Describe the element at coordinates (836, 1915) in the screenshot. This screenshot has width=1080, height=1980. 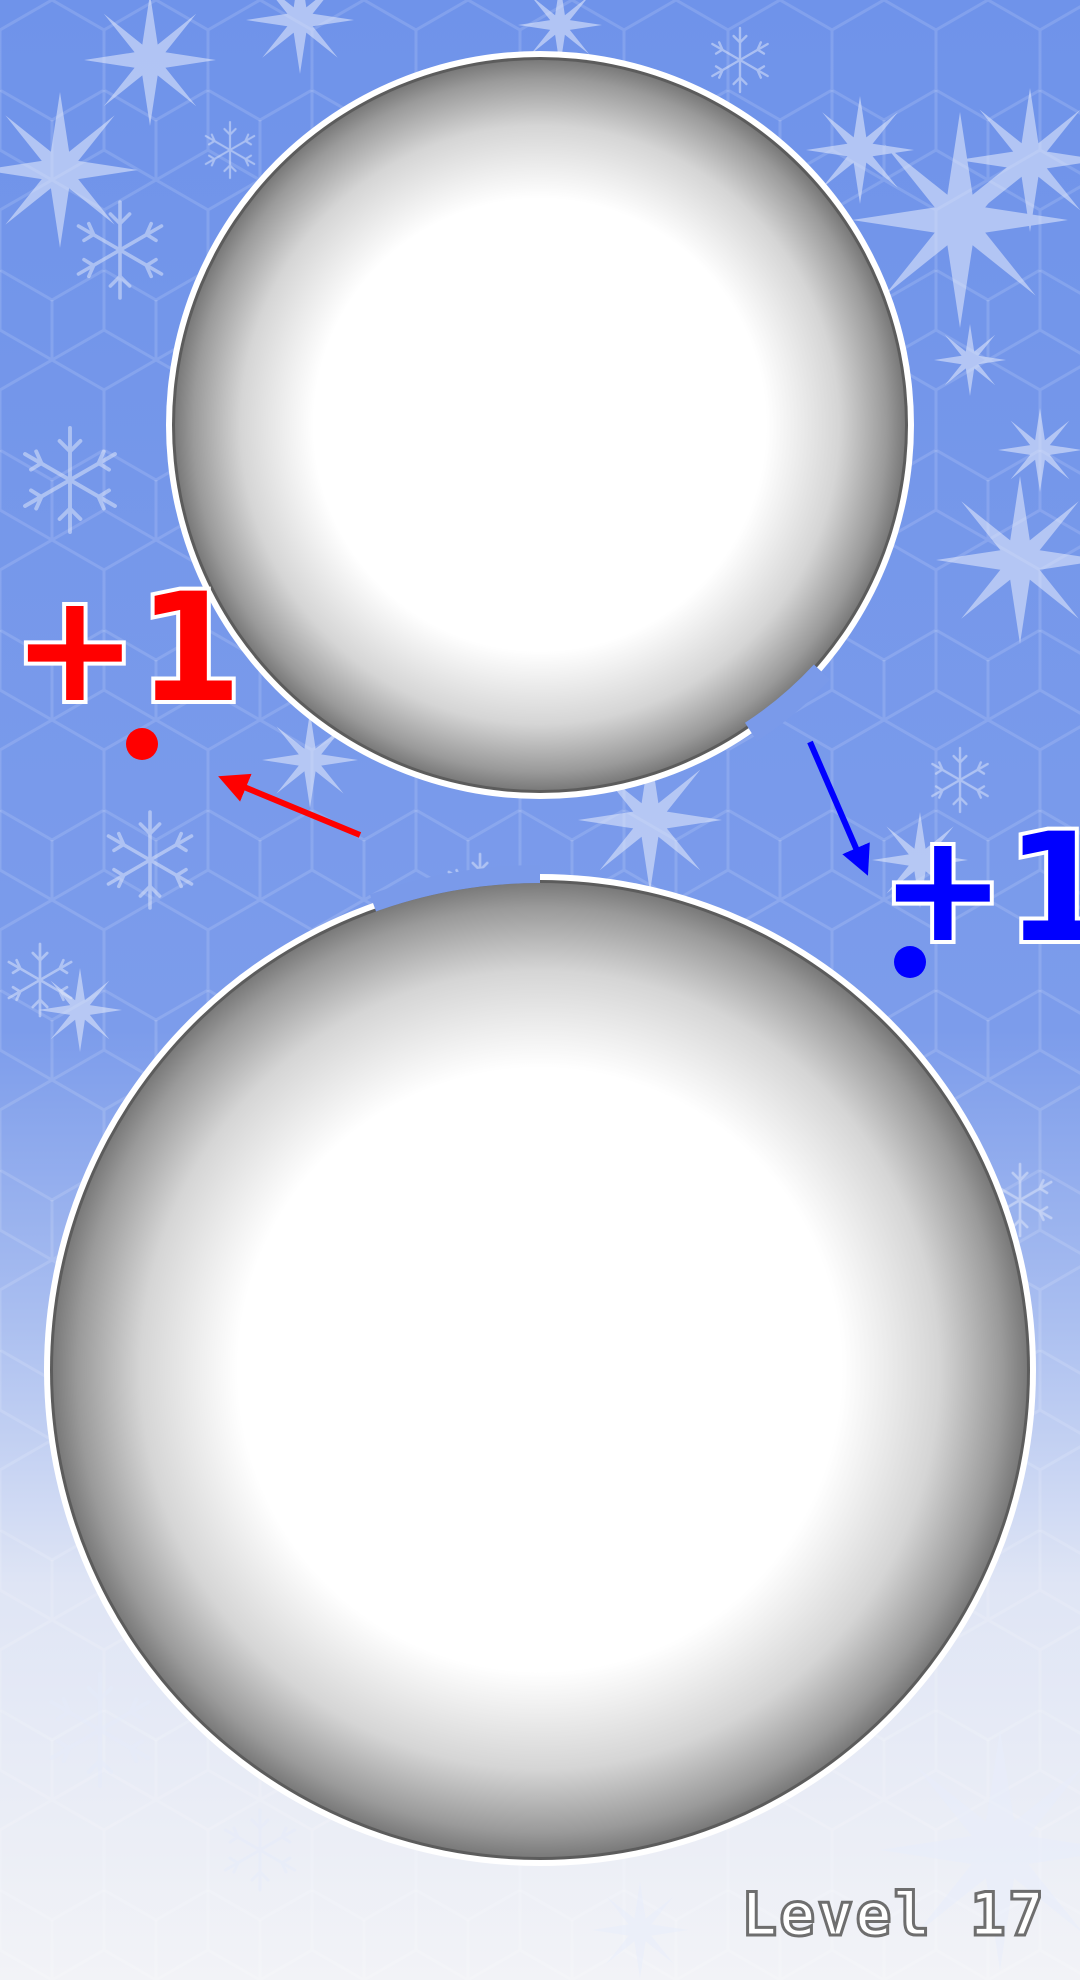
I see `level-label: Level` at that location.